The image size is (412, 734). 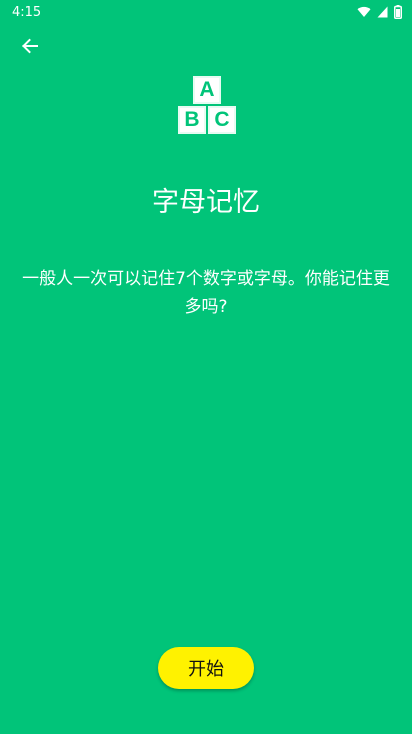 What do you see at coordinates (364, 12) in the screenshot?
I see `wifi-icon` at bounding box center [364, 12].